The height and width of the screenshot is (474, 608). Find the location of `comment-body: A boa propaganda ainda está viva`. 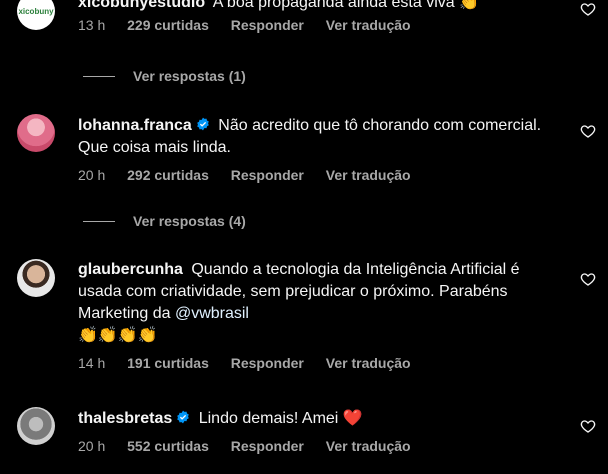

comment-body: A boa propaganda ainda está viva is located at coordinates (333, 5).